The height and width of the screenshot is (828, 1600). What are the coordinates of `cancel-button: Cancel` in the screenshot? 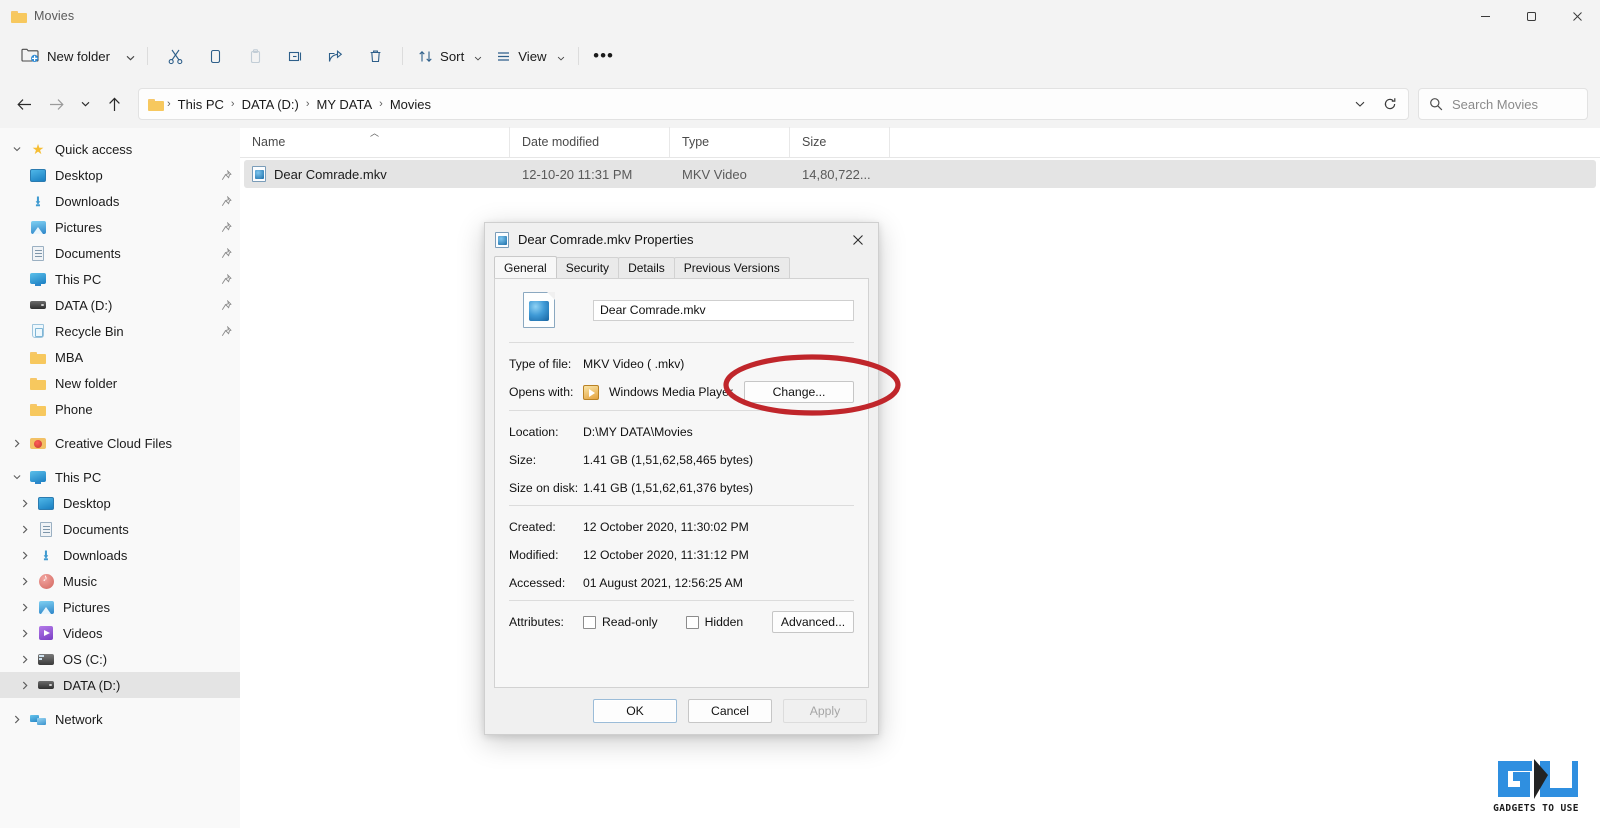 It's located at (730, 711).